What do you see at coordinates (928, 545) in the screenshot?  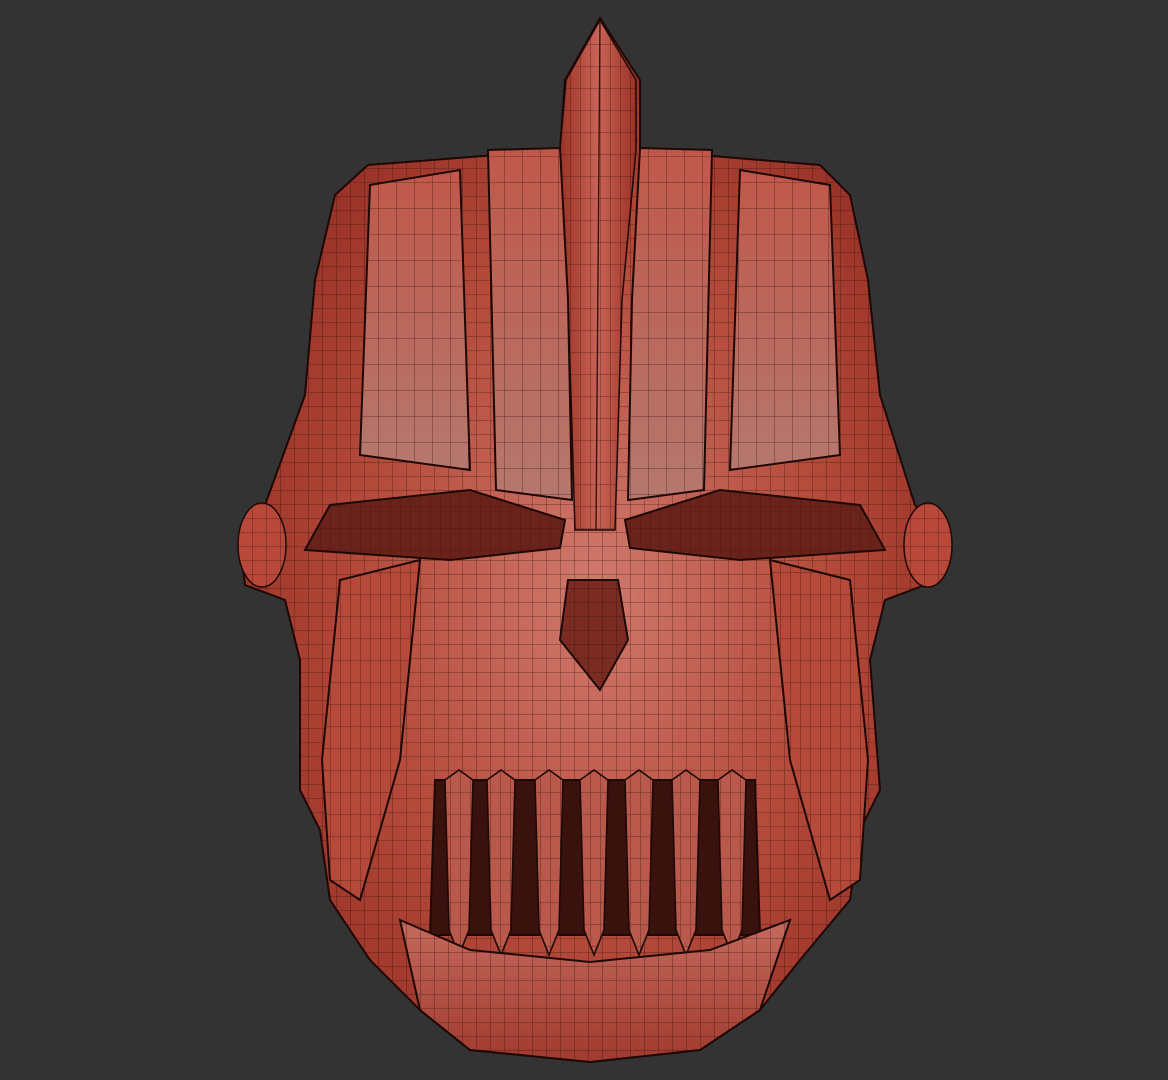 I see `ear-bump-right` at bounding box center [928, 545].